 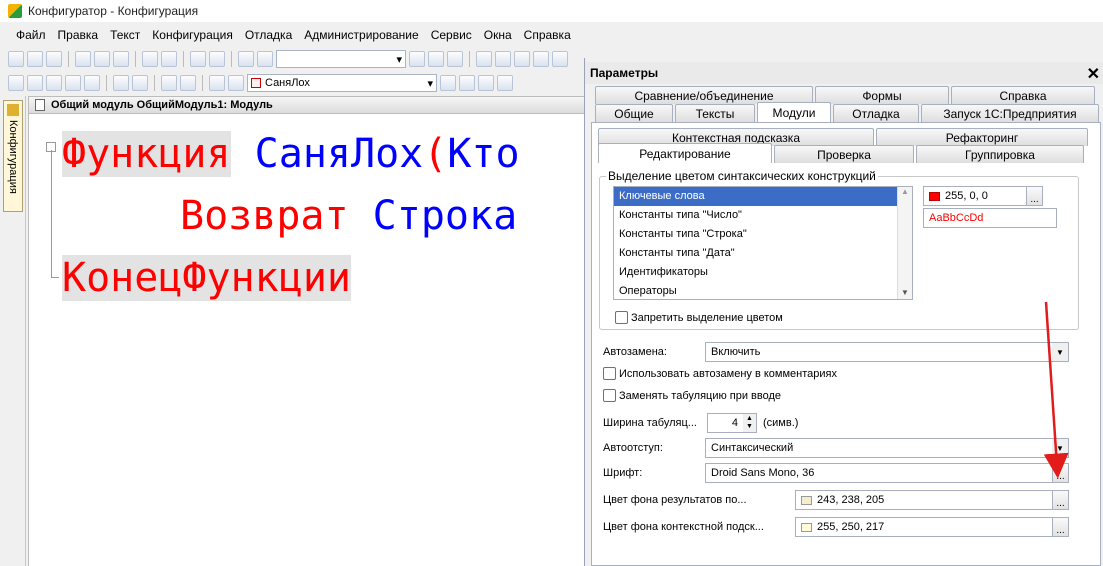 I want to click on grid-icon, so click(x=73, y=83).